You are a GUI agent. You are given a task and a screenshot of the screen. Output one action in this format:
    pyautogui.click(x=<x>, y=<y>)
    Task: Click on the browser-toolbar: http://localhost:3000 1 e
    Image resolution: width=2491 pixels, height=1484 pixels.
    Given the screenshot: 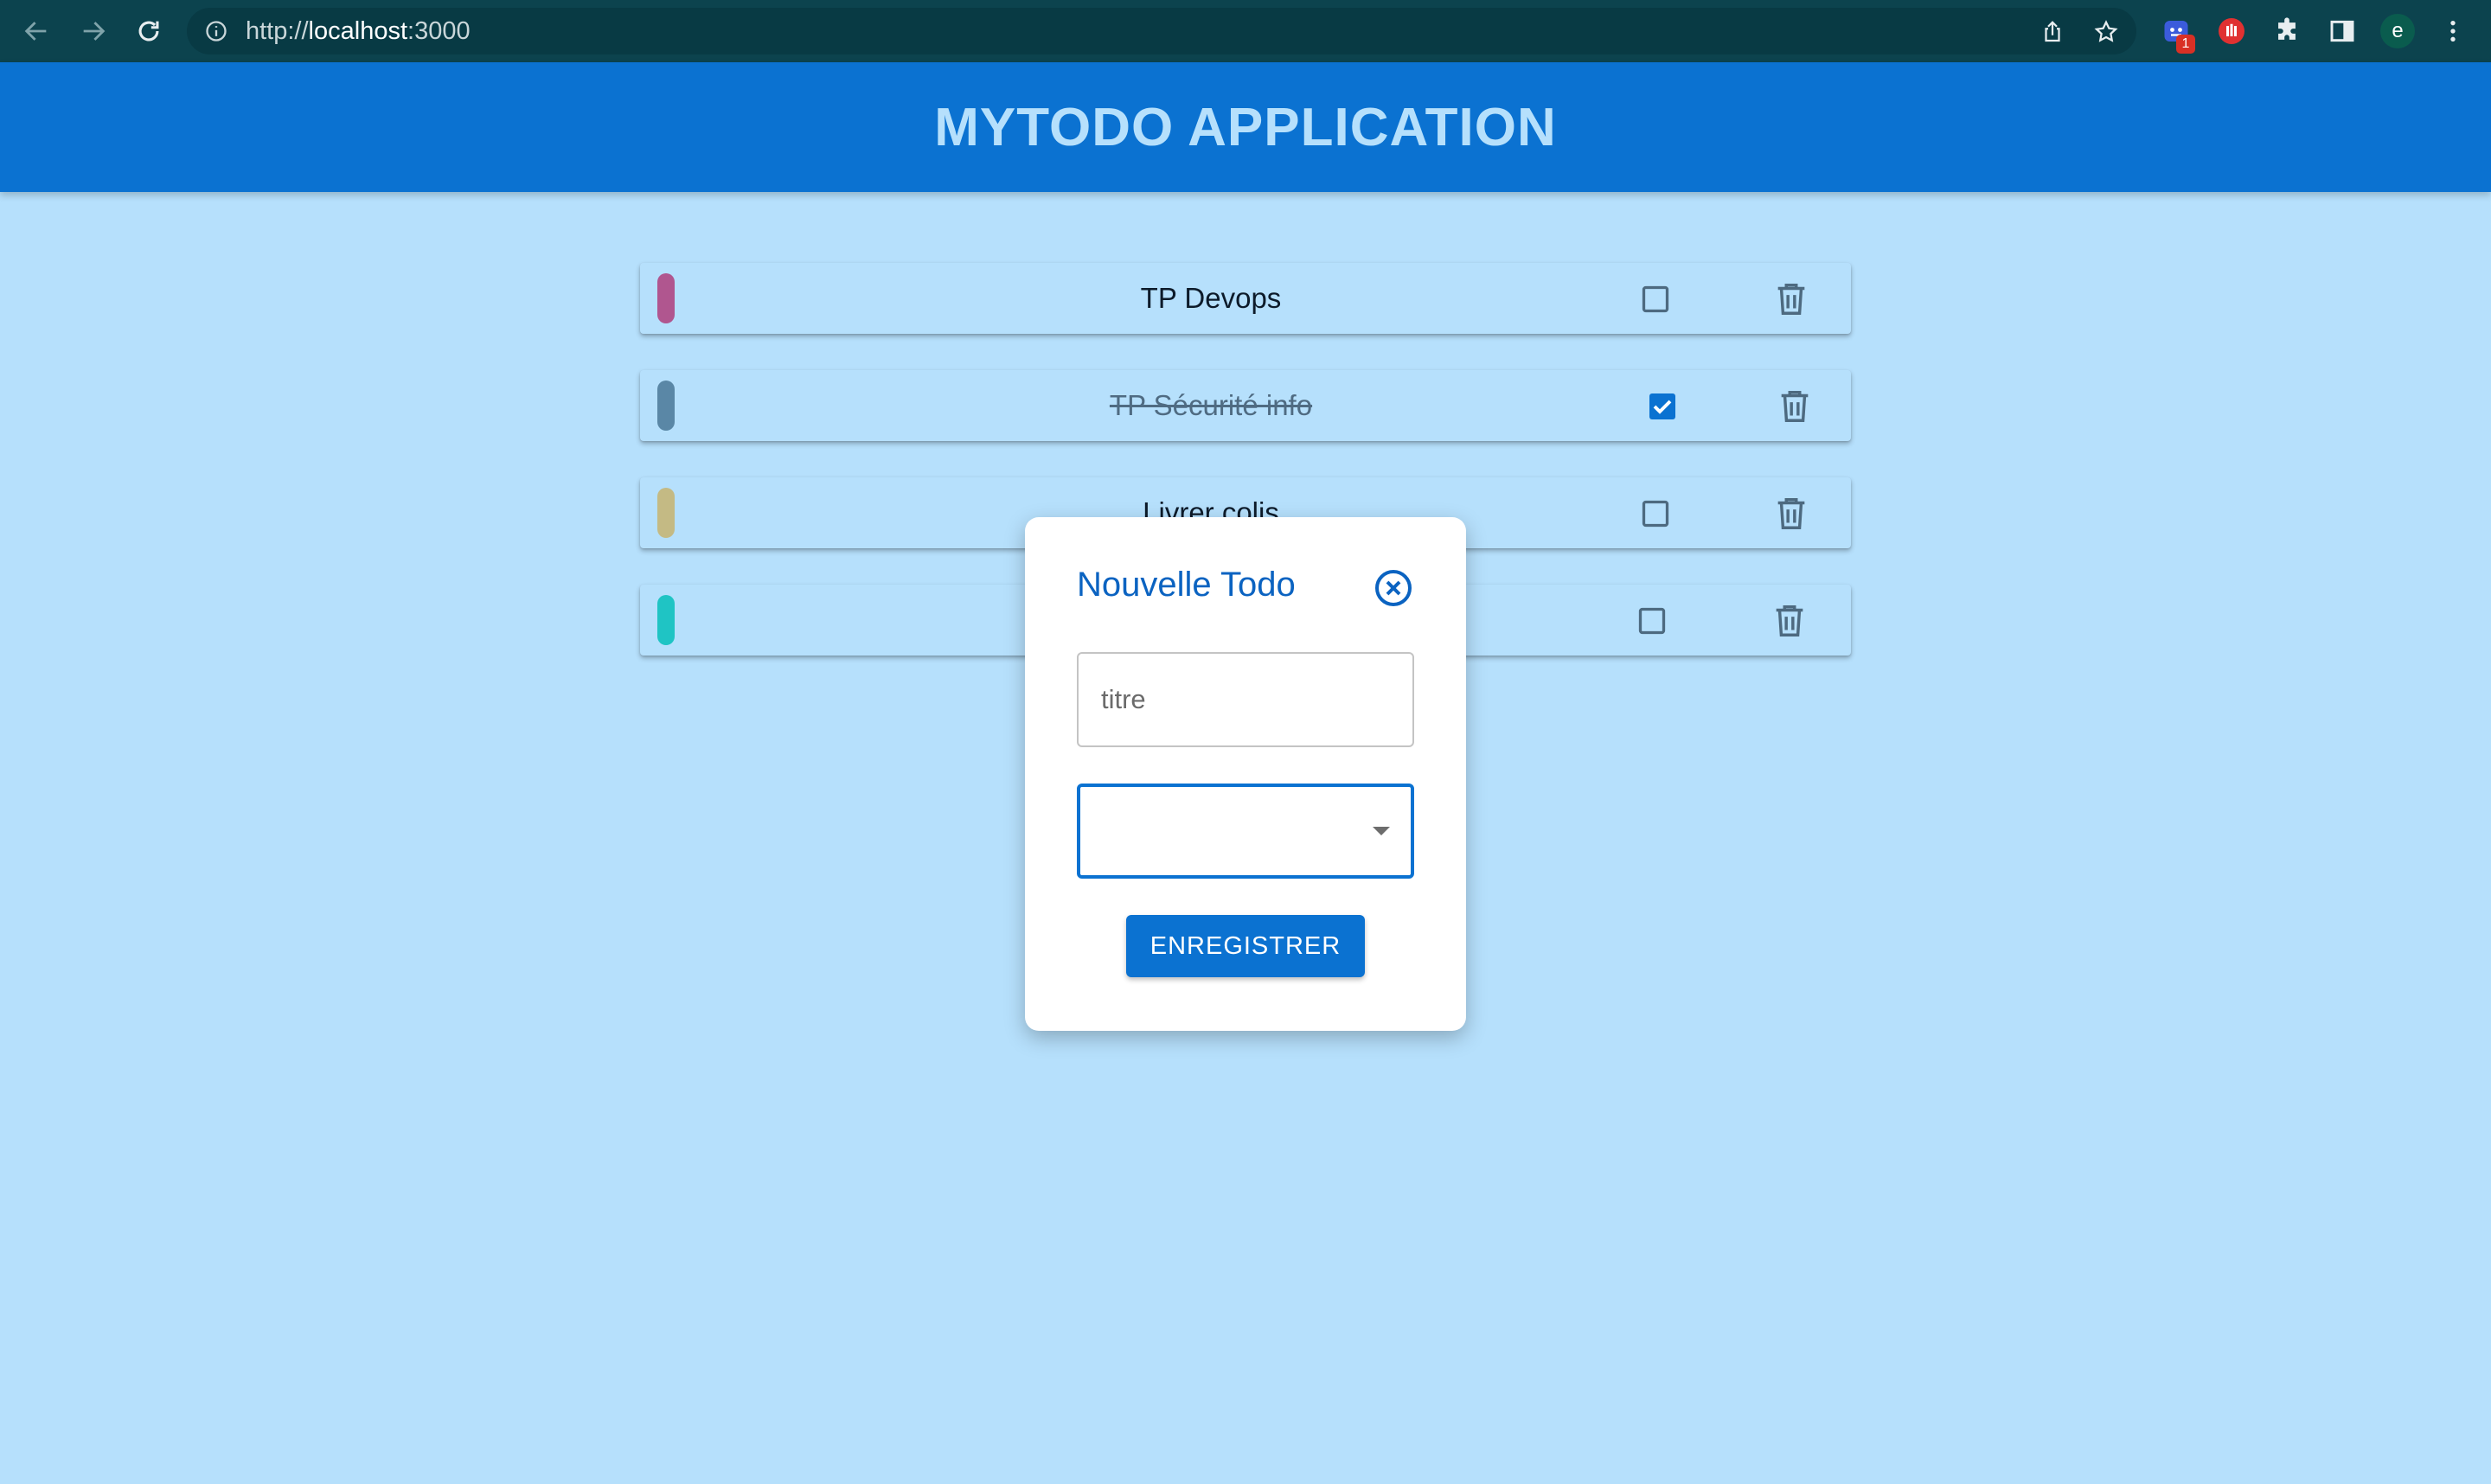 What is the action you would take?
    pyautogui.click(x=1246, y=31)
    